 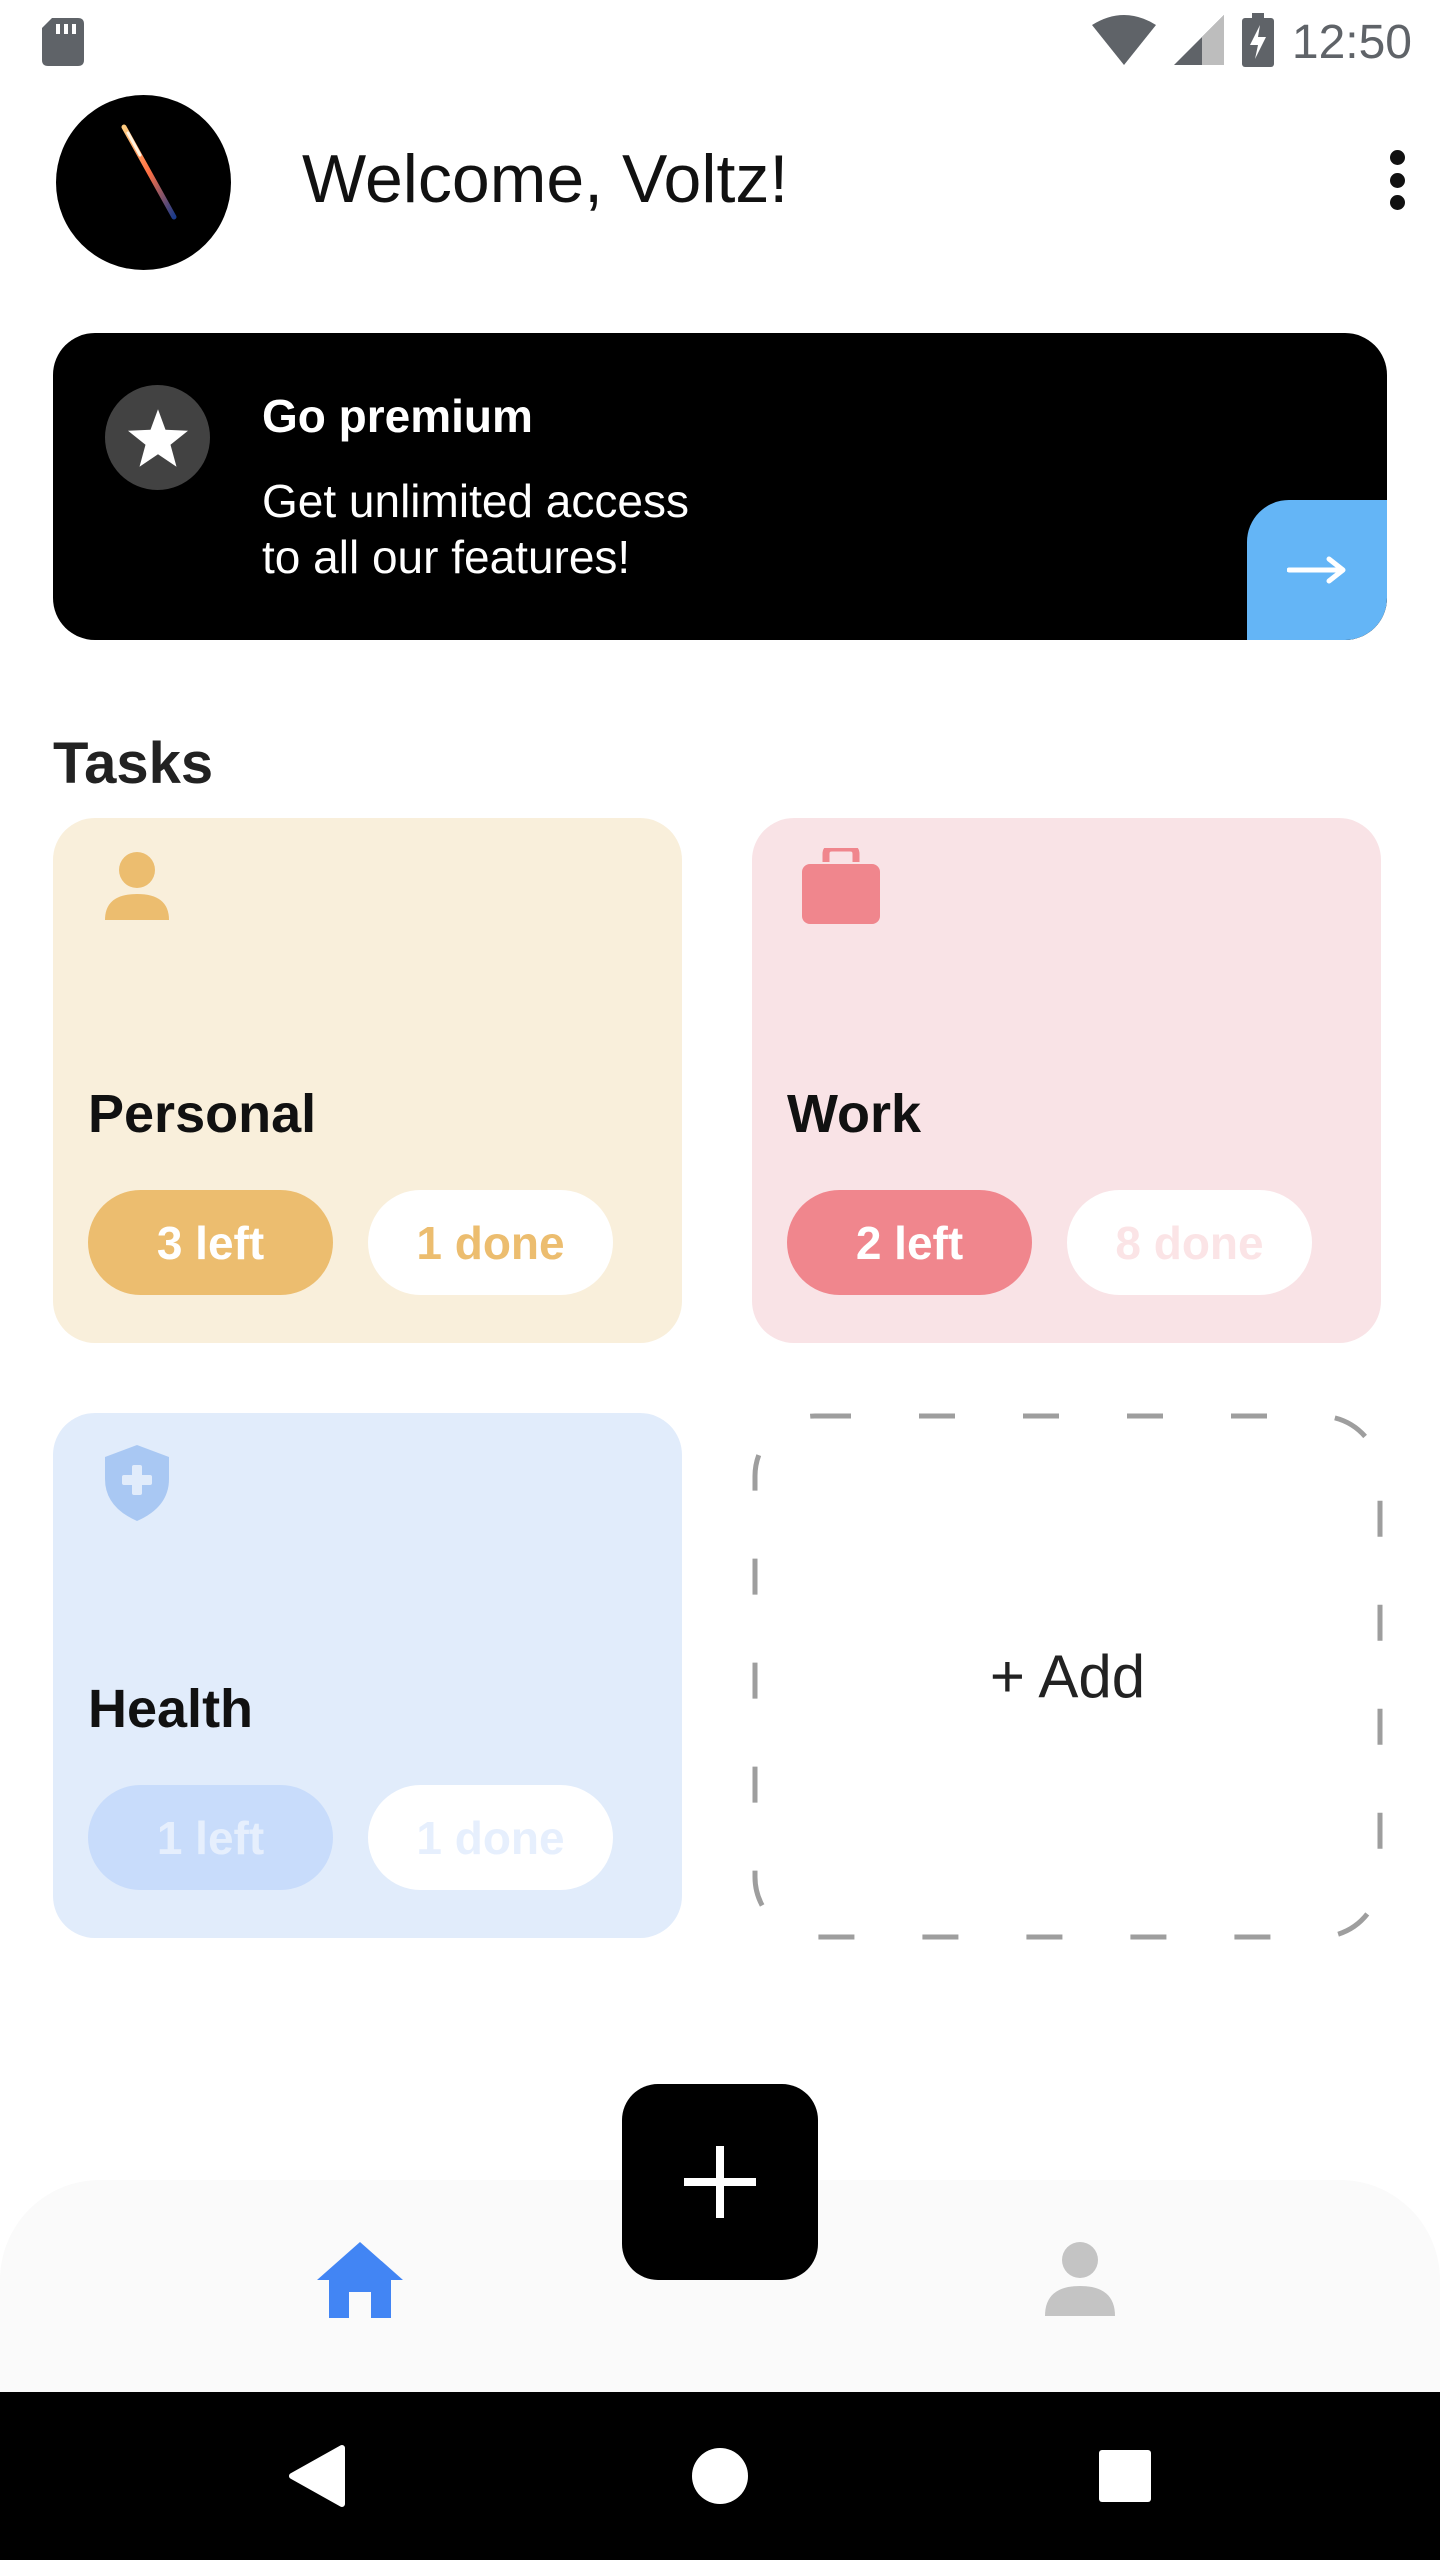 What do you see at coordinates (367, 1080) in the screenshot?
I see `task-card-personal: Personal 3 left 1 done` at bounding box center [367, 1080].